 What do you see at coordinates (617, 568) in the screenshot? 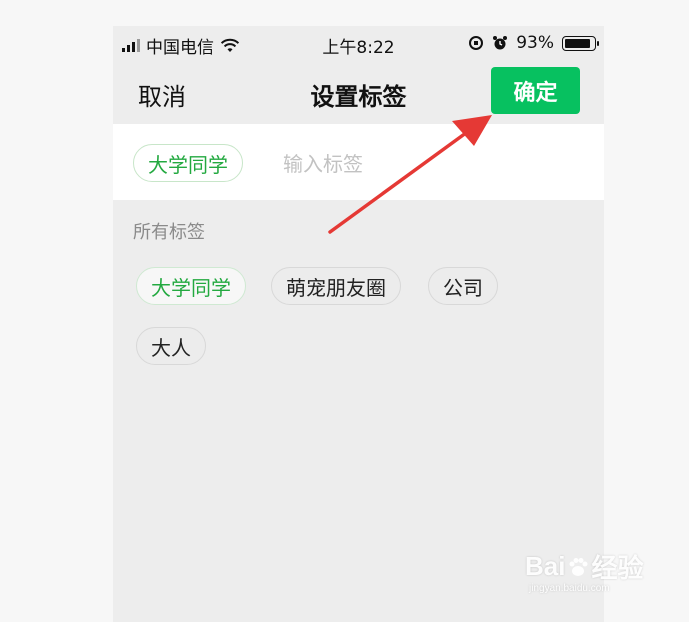
I see `watermark-brand-right: 经验` at bounding box center [617, 568].